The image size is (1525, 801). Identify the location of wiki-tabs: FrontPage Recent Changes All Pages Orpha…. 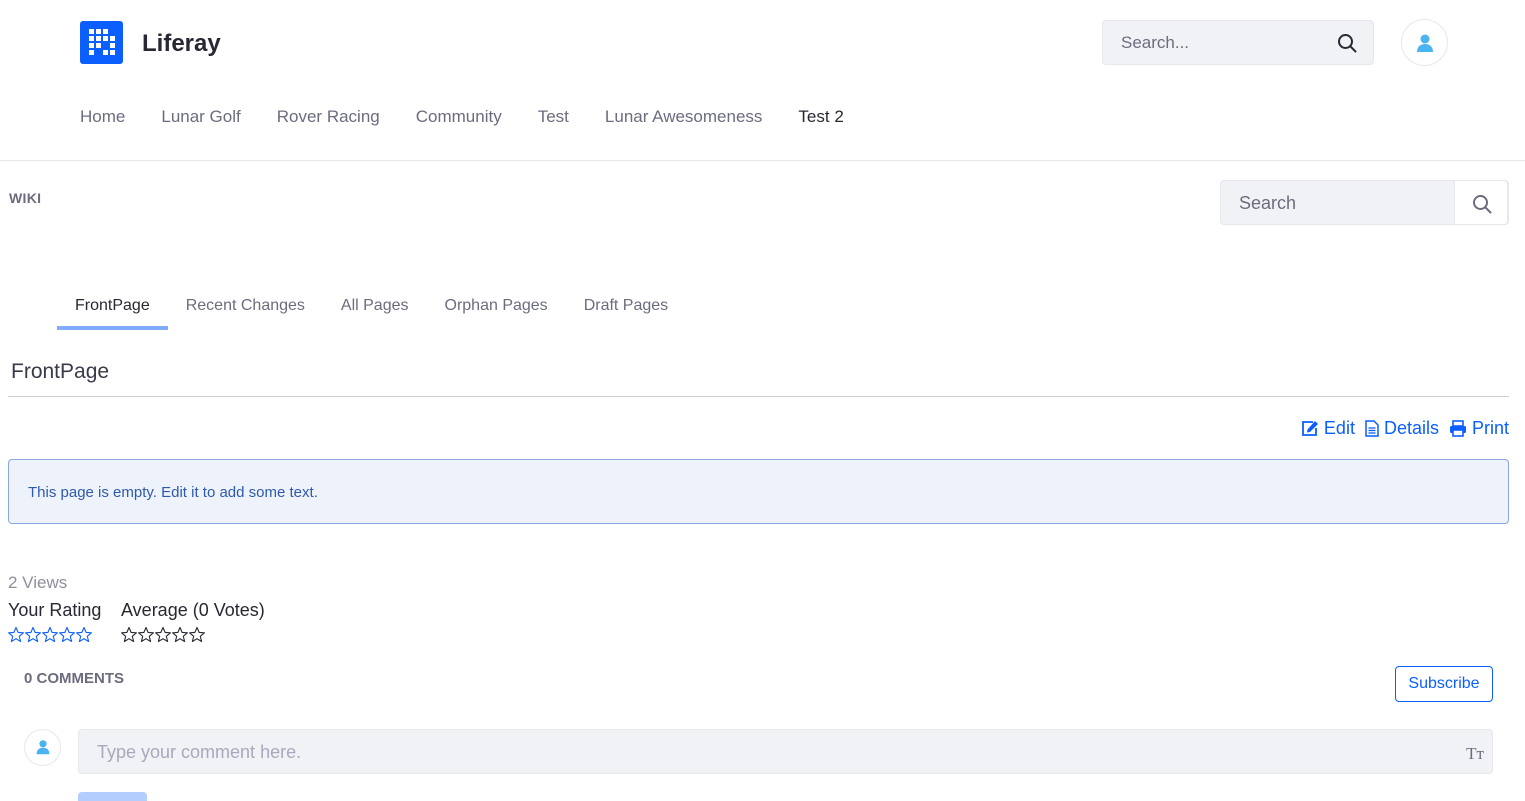
(371, 308).